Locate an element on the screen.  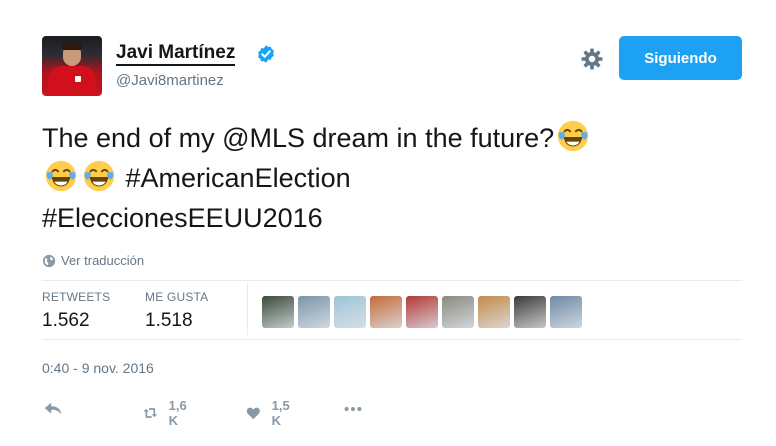
retweets-stat: RETWEETS 1.562 is located at coordinates (76, 311).